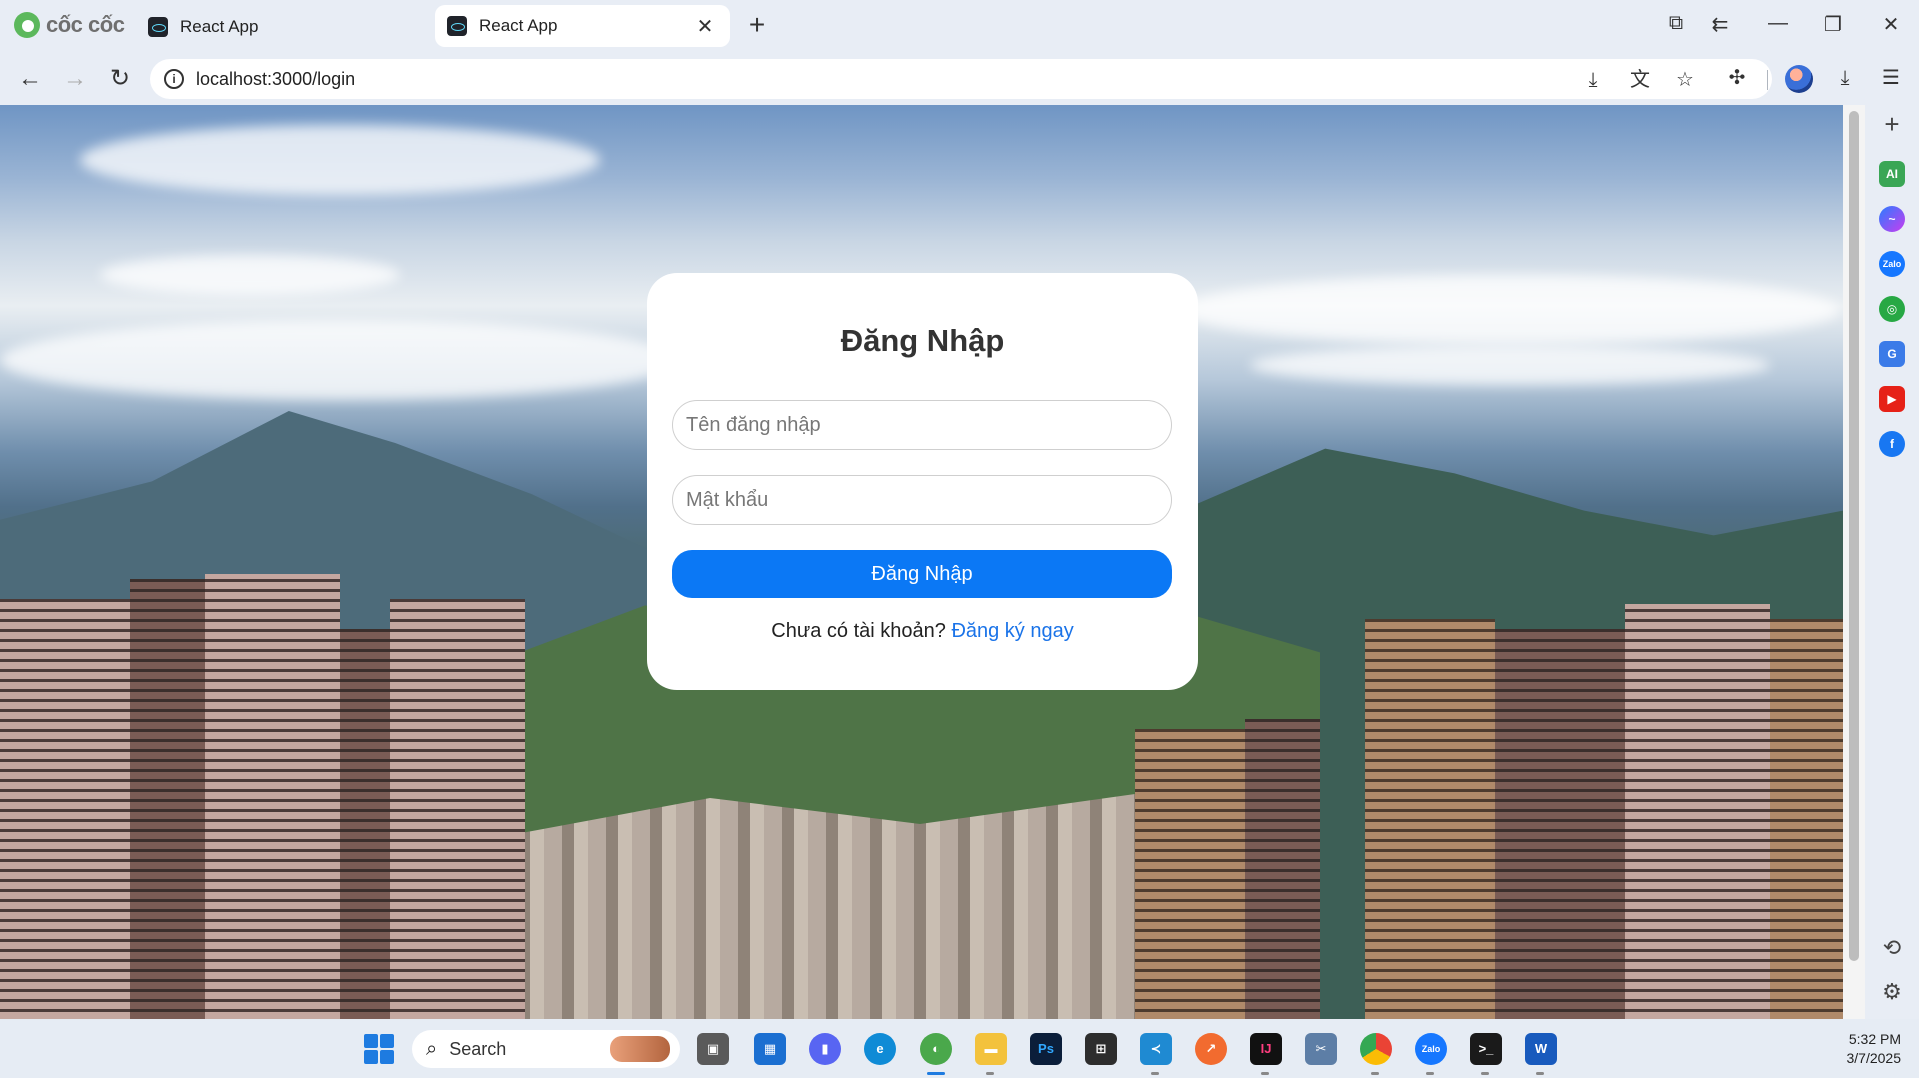 The width and height of the screenshot is (1919, 1078). Describe the element at coordinates (1593, 80) in the screenshot. I see `install-app-icon: ⤓` at that location.